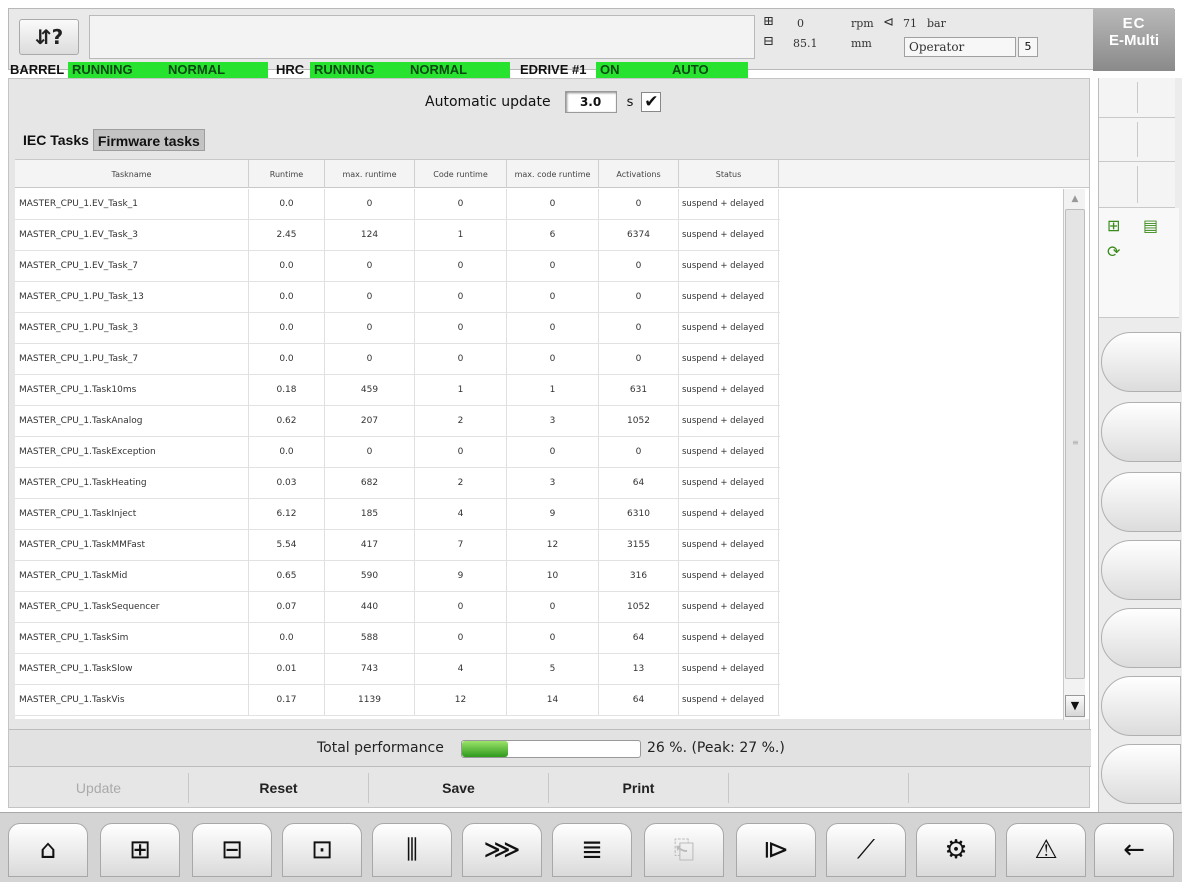  I want to click on scroll-down-button: ▼, so click(1075, 706).